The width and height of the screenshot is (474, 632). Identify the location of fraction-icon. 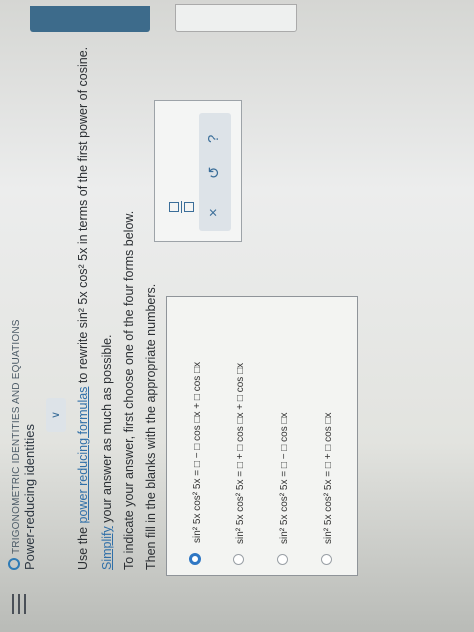
(181, 207).